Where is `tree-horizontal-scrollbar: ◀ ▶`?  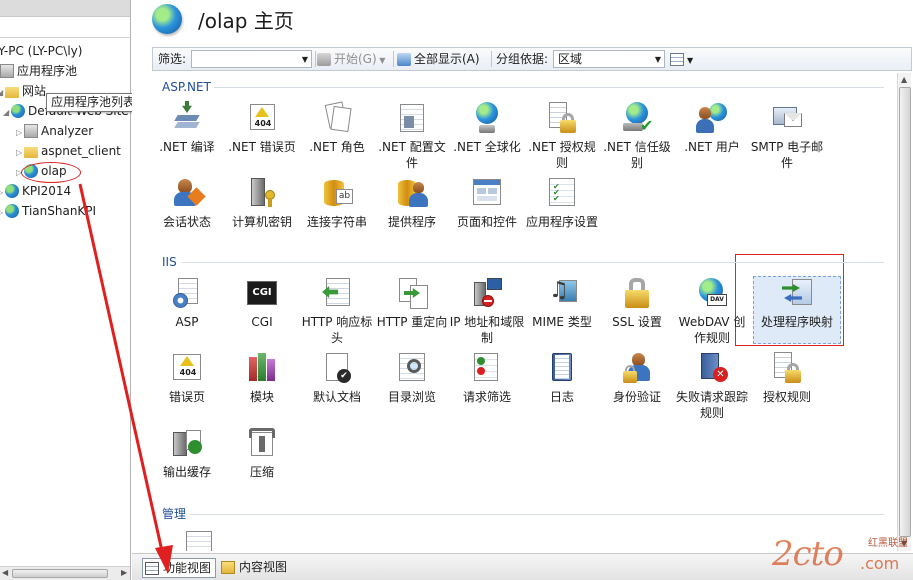
tree-horizontal-scrollbar: ◀ ▶ is located at coordinates (65, 573).